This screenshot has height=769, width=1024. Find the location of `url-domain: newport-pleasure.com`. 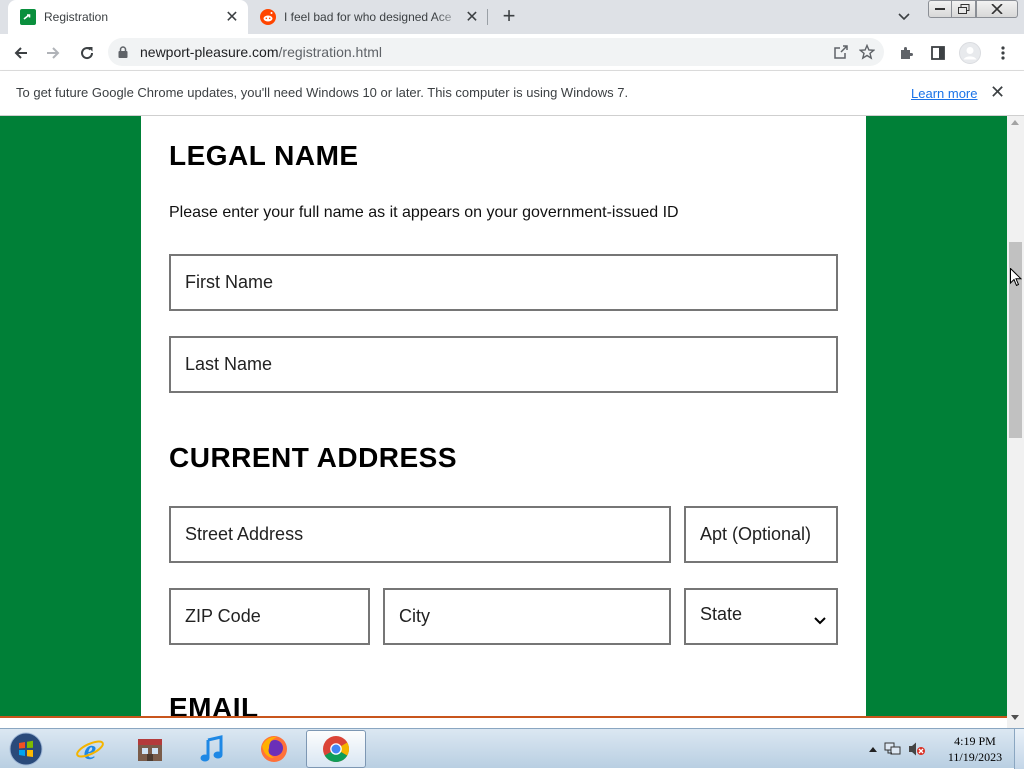

url-domain: newport-pleasure.com is located at coordinates (209, 52).